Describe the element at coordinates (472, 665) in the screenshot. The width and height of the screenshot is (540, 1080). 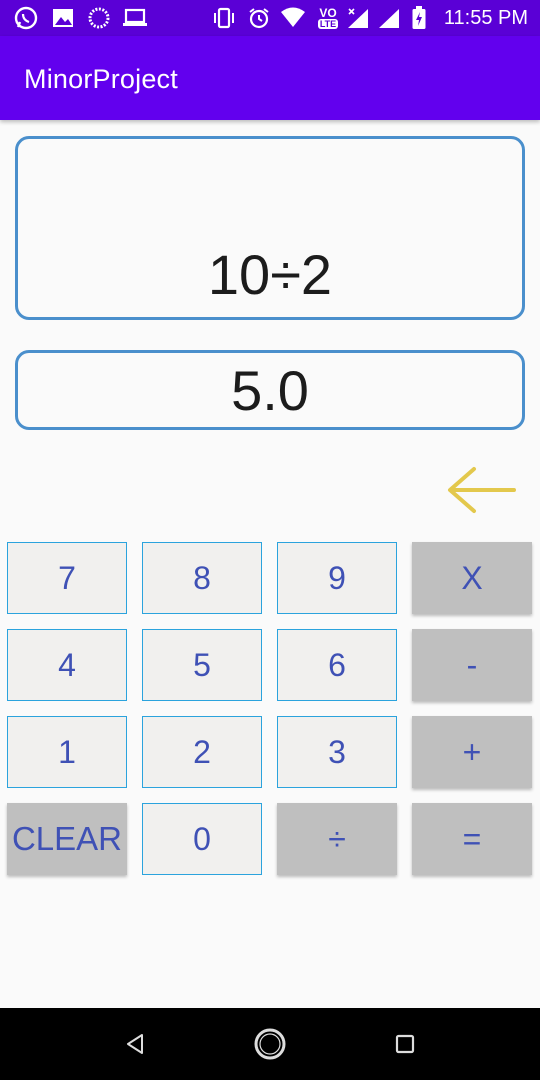
I see `subtract-button: -` at that location.